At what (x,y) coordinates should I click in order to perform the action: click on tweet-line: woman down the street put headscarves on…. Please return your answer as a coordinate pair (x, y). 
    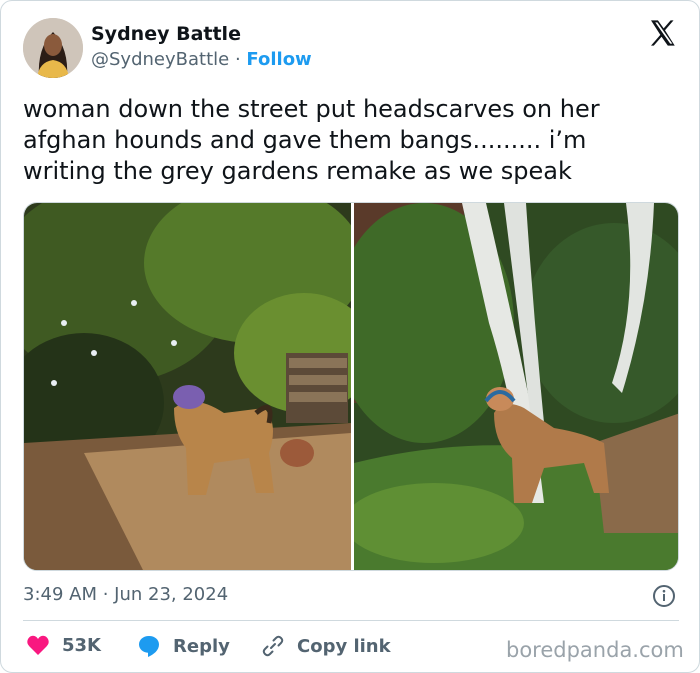
    Looking at the image, I should click on (311, 109).